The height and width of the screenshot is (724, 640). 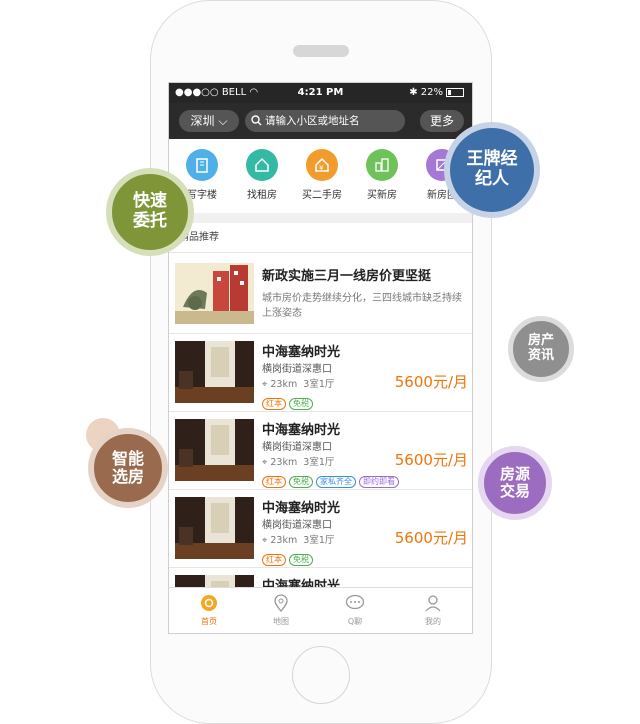 I want to click on listing-tag: 家私齐全, so click(x=336, y=482).